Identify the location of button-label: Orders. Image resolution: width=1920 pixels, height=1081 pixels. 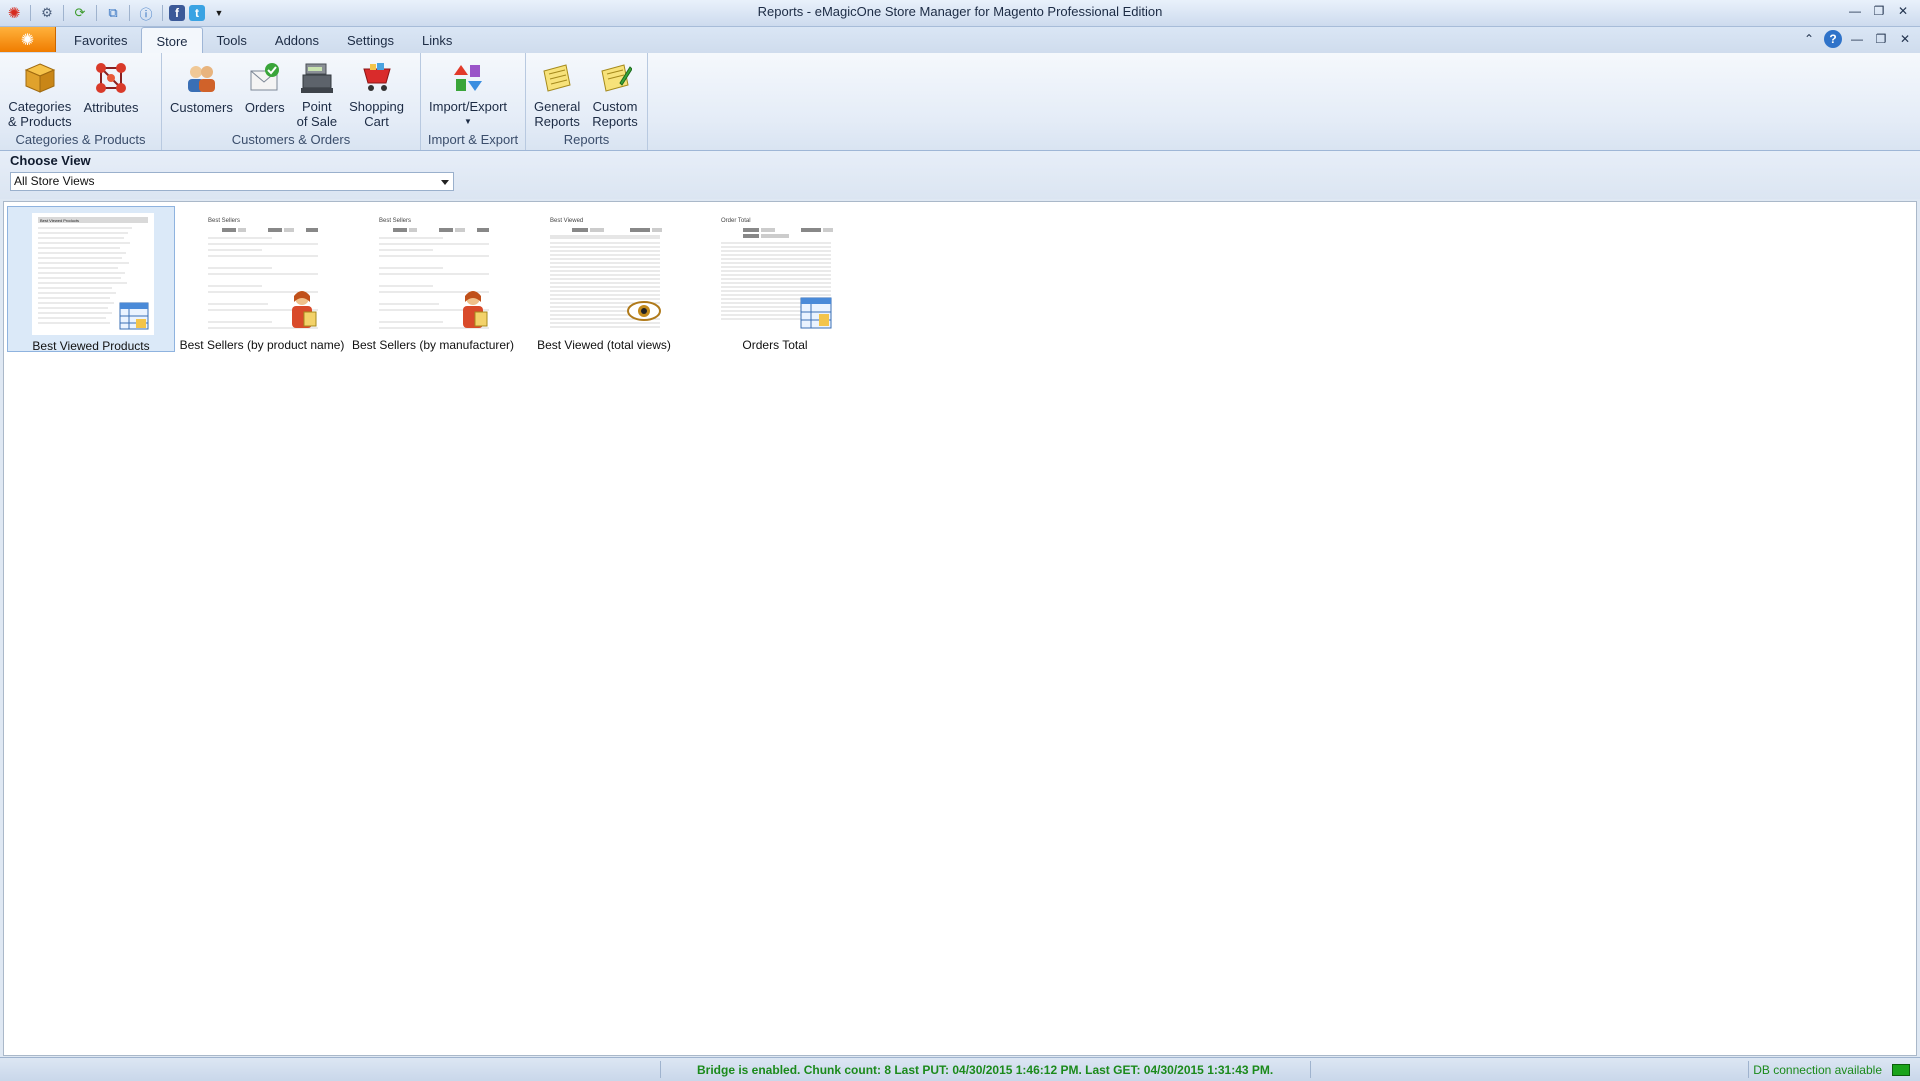
(264, 107).